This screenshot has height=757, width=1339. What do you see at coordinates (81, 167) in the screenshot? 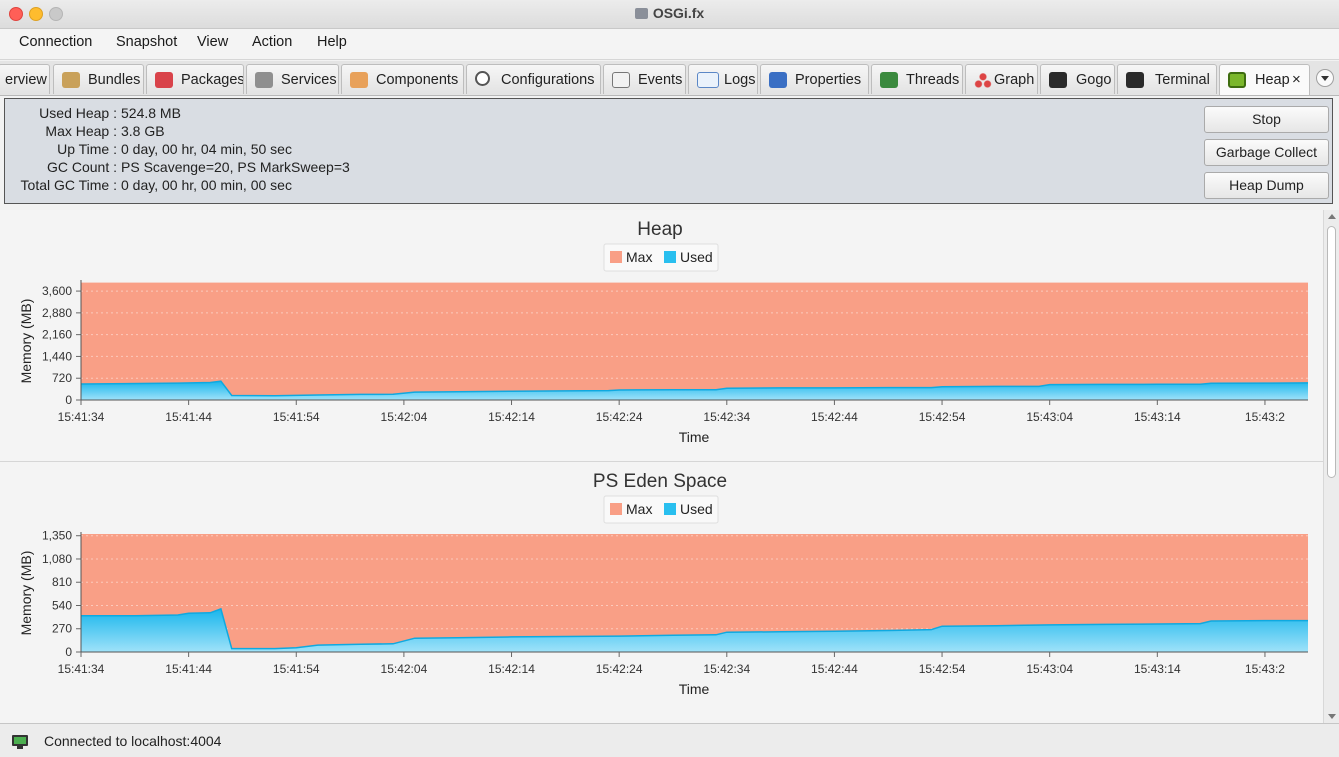
I see `info-label: GC Count :` at bounding box center [81, 167].